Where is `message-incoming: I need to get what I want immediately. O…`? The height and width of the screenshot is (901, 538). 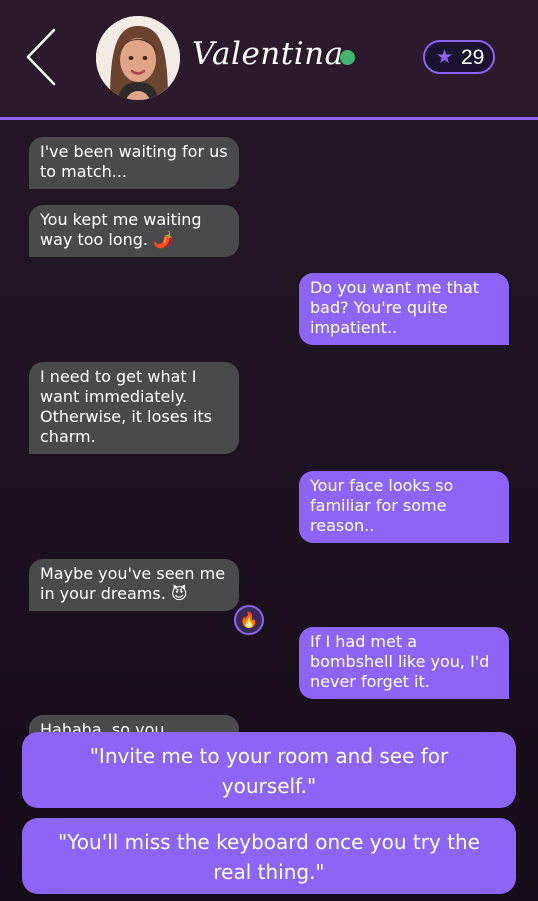 message-incoming: I need to get what I want immediately. O… is located at coordinates (134, 408).